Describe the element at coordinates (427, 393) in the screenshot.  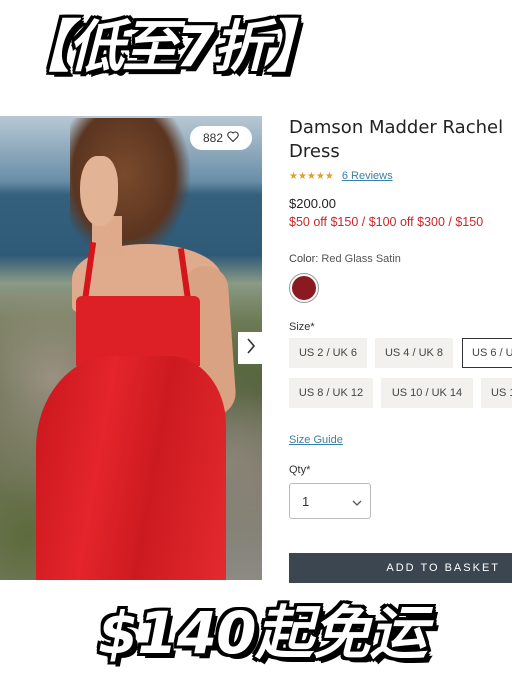
I see `size-option: US 10 / UK 14` at that location.